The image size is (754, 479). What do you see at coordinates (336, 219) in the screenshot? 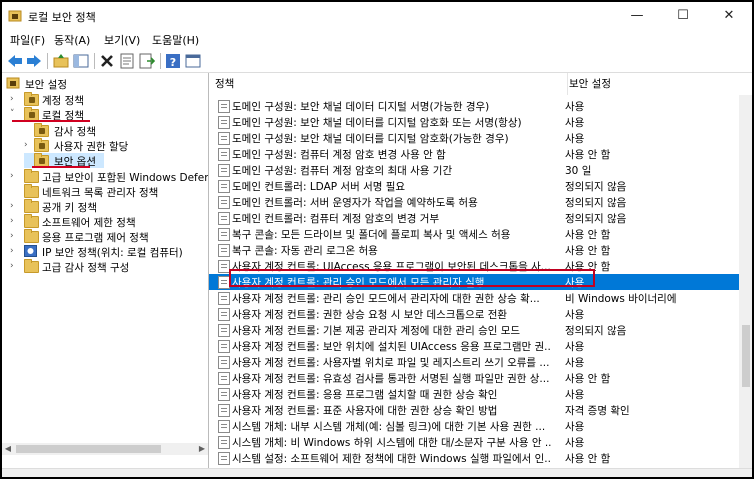
I see `policy-name: 도메인 컨트롤러: 컴퓨터 계정 암호의 변경 거부` at bounding box center [336, 219].